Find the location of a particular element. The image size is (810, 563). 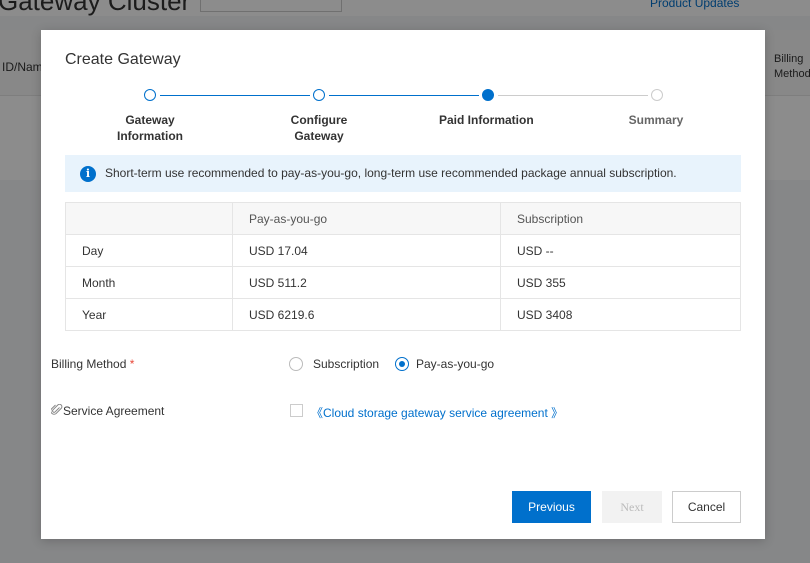

table-cell-subscription: USD -- is located at coordinates (620, 250).